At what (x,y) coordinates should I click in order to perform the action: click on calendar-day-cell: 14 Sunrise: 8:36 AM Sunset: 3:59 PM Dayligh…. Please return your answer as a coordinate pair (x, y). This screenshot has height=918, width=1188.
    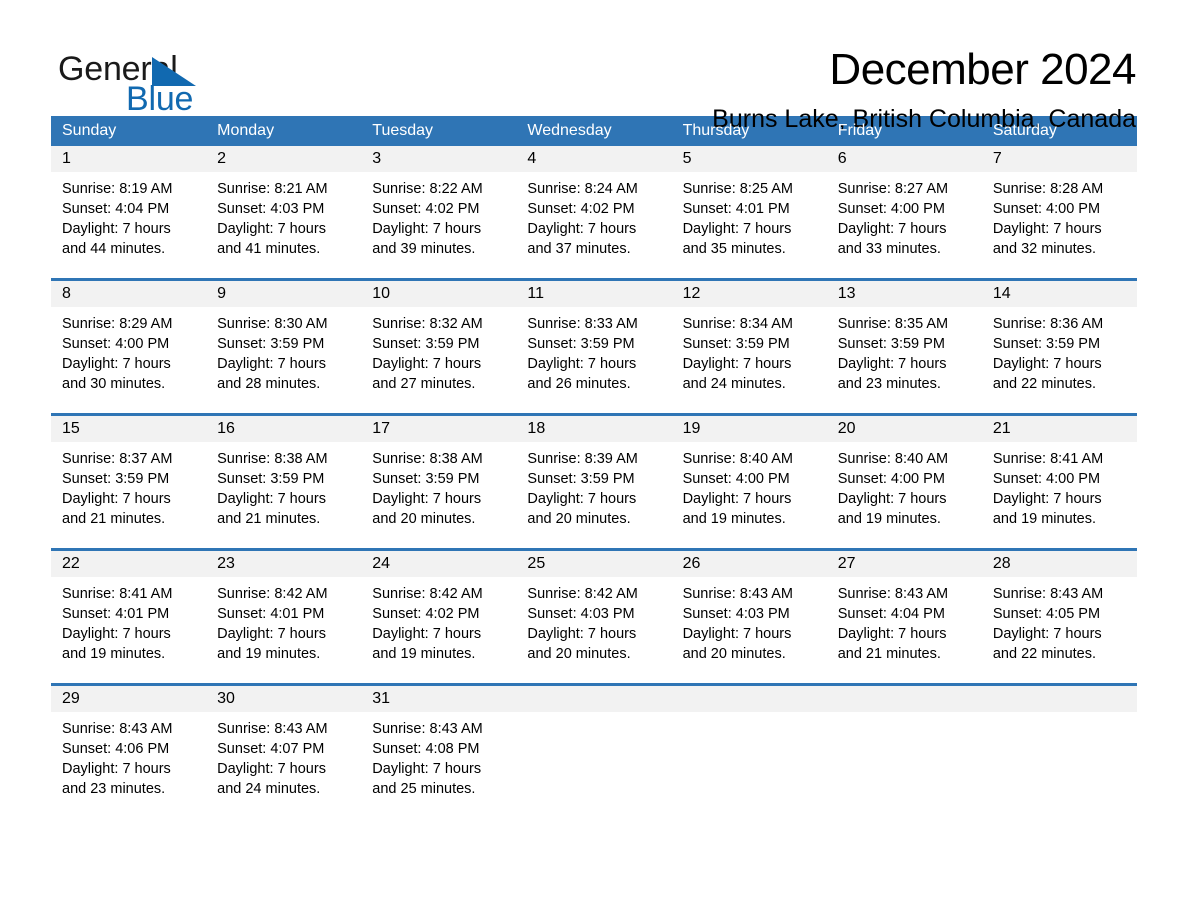
    Looking at the image, I should click on (1059, 347).